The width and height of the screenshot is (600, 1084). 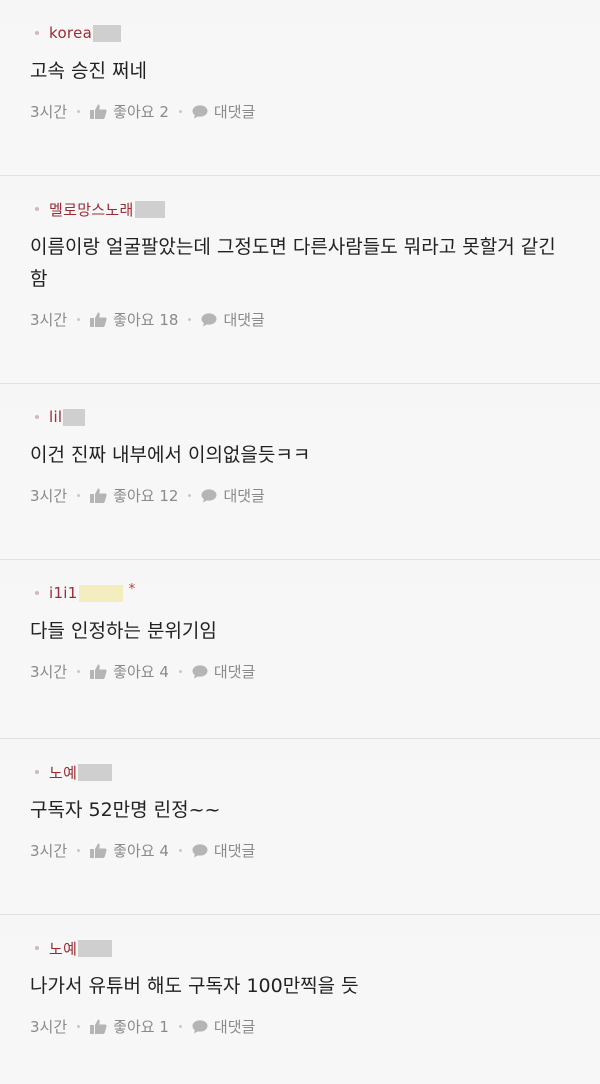 I want to click on comment-item: lil 이건 진짜 내부에서 이의없을듯ㅋㅋ 3시간 좋아요 12 대댓글, so click(x=300, y=483).